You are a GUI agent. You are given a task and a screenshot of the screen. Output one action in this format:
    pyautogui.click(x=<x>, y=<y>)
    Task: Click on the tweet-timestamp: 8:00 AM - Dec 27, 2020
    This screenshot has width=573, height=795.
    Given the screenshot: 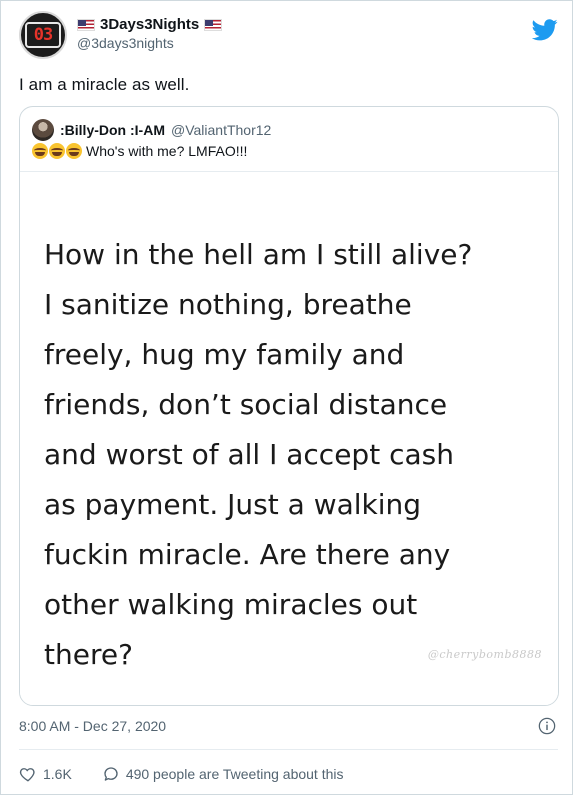 What is the action you would take?
    pyautogui.click(x=92, y=726)
    